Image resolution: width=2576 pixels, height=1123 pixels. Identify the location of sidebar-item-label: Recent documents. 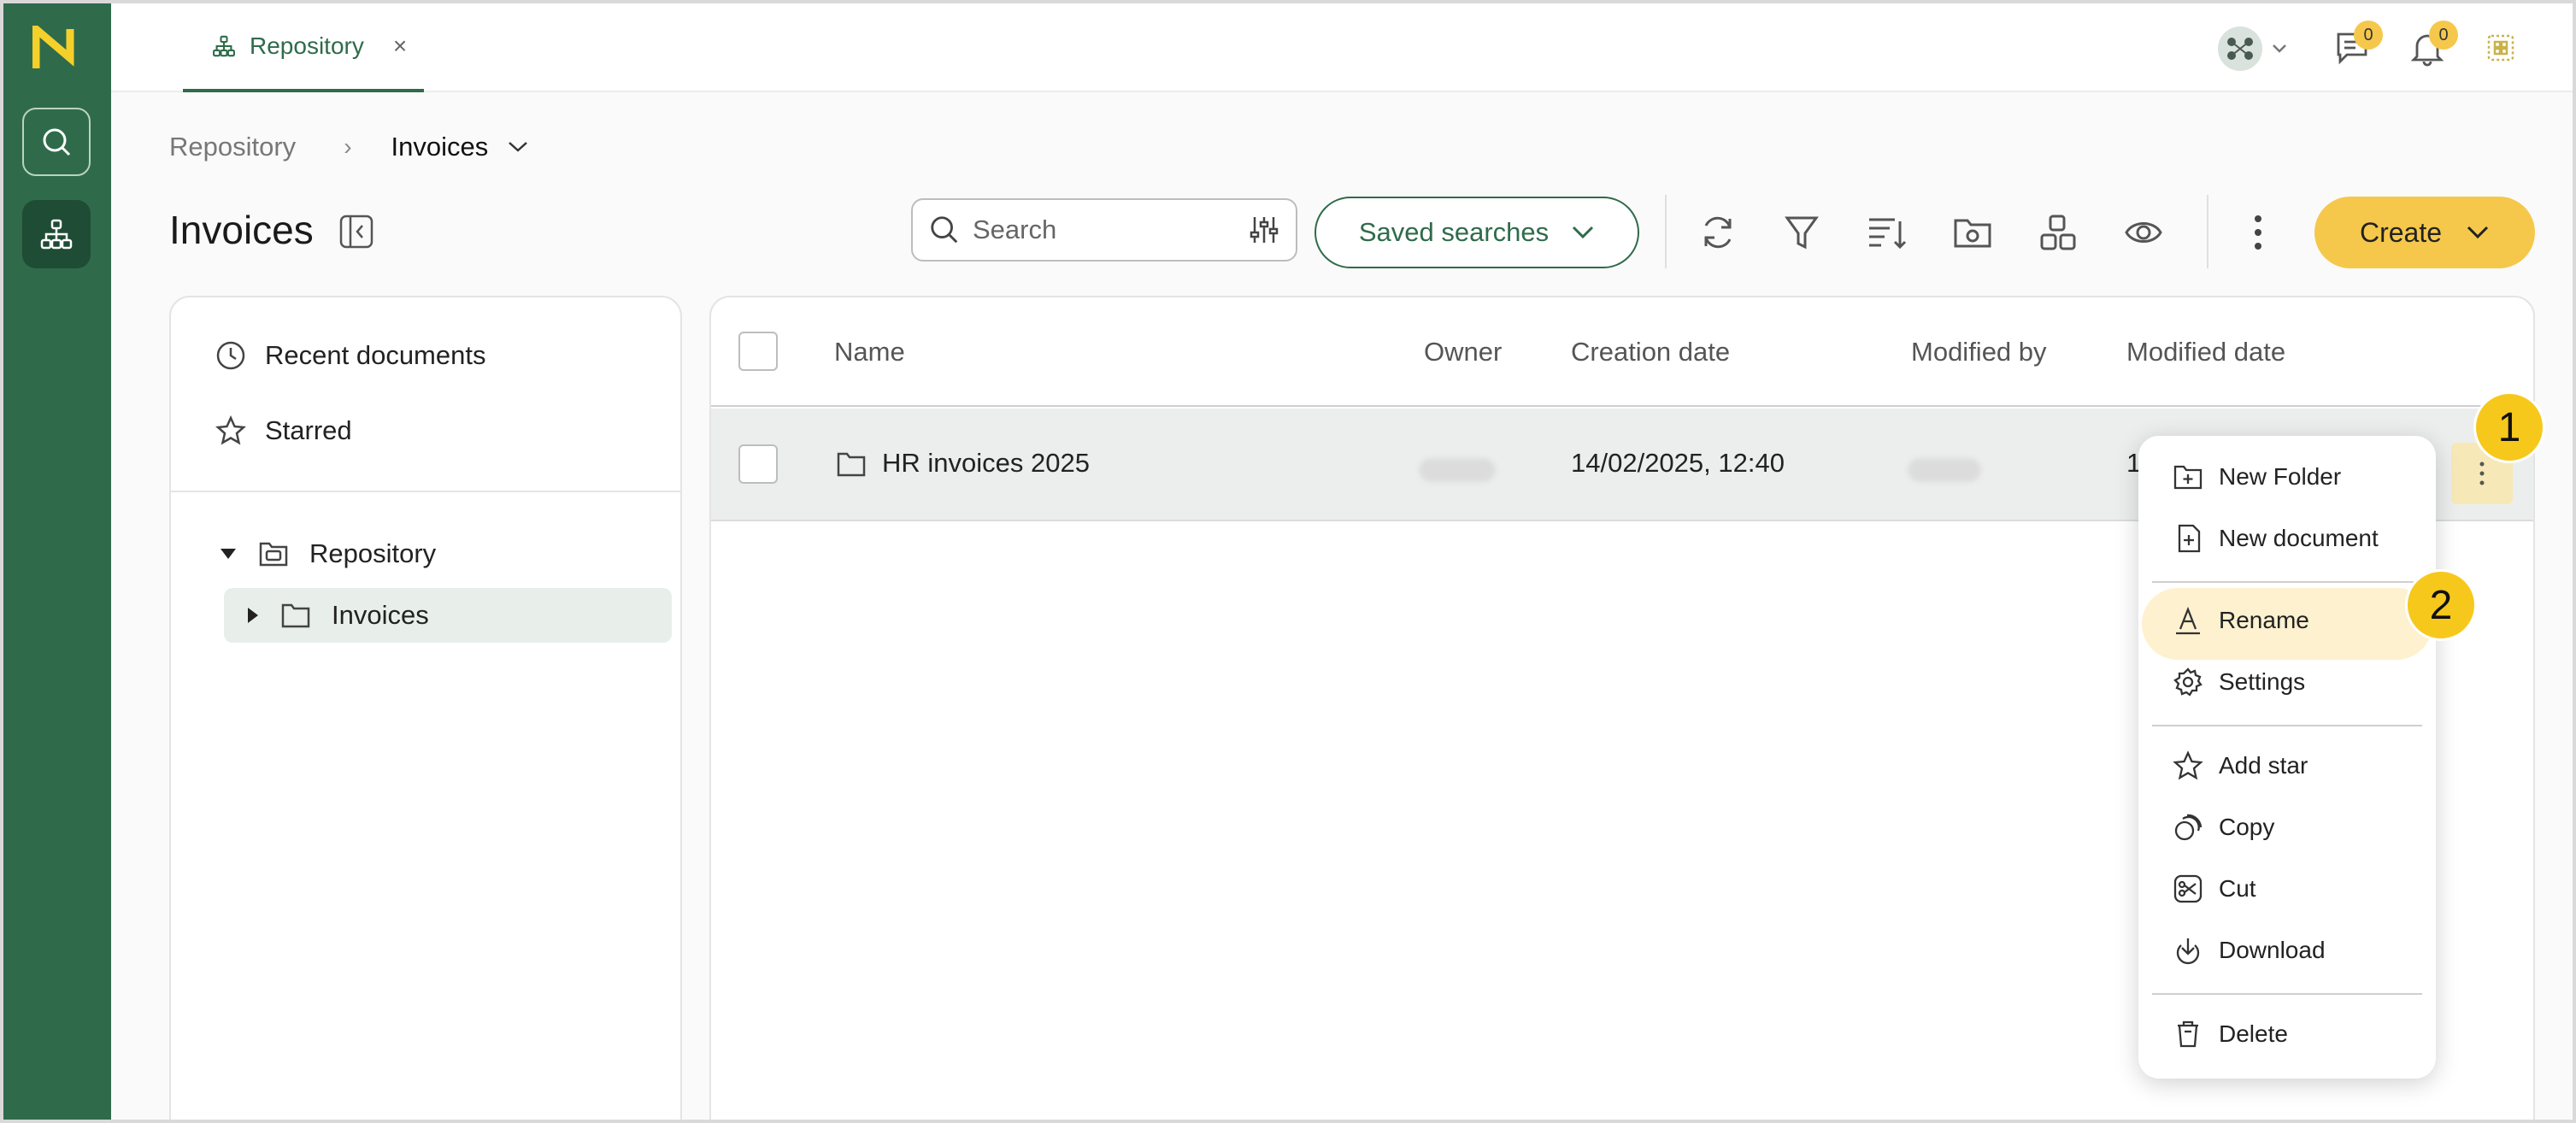
(375, 355).